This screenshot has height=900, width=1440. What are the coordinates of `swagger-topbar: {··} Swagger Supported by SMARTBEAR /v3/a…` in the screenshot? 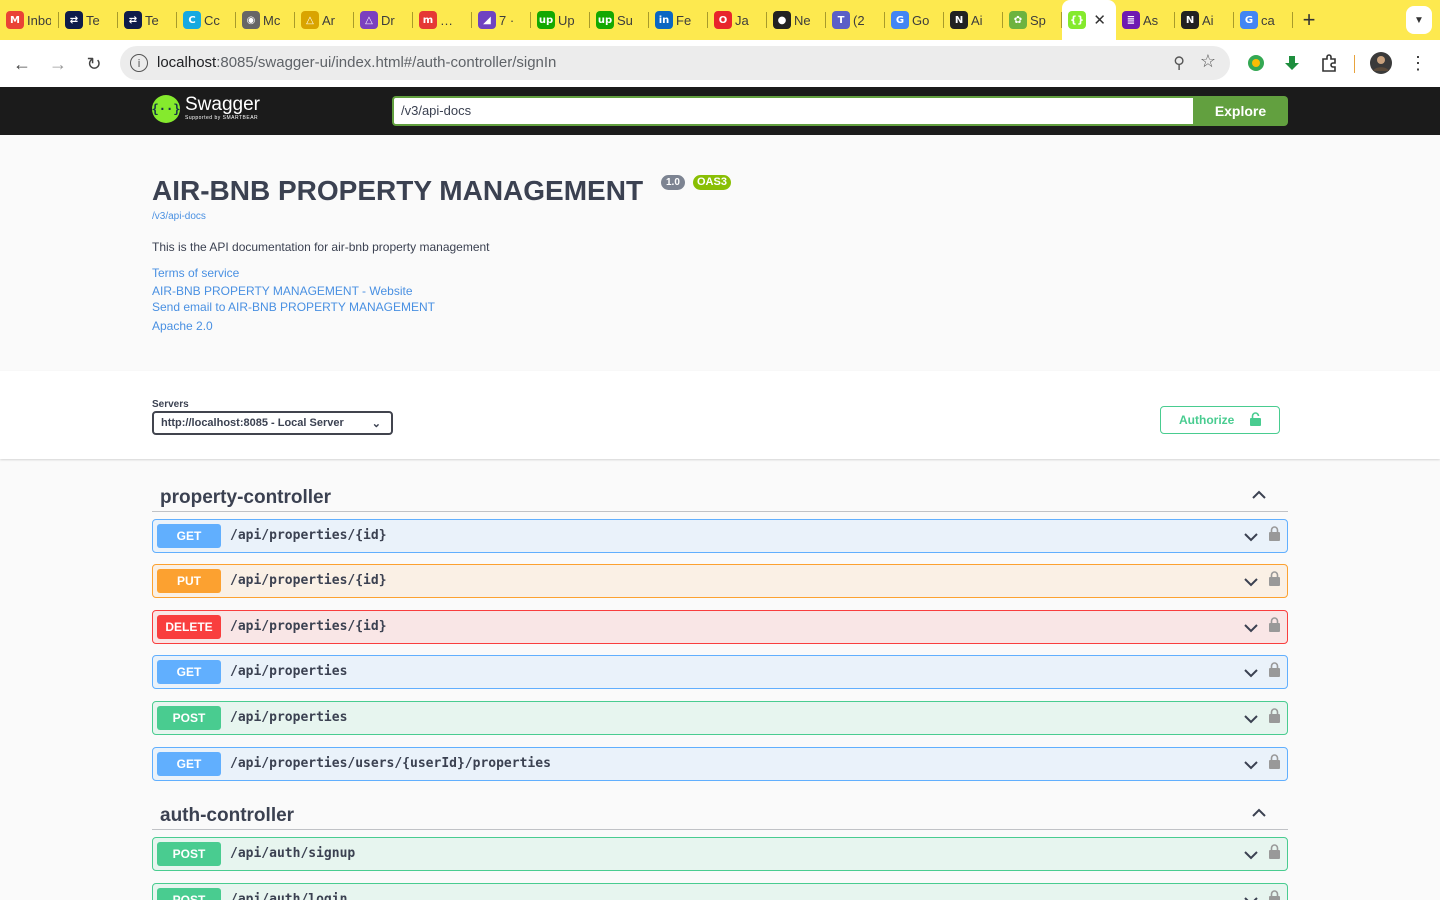 It's located at (720, 111).